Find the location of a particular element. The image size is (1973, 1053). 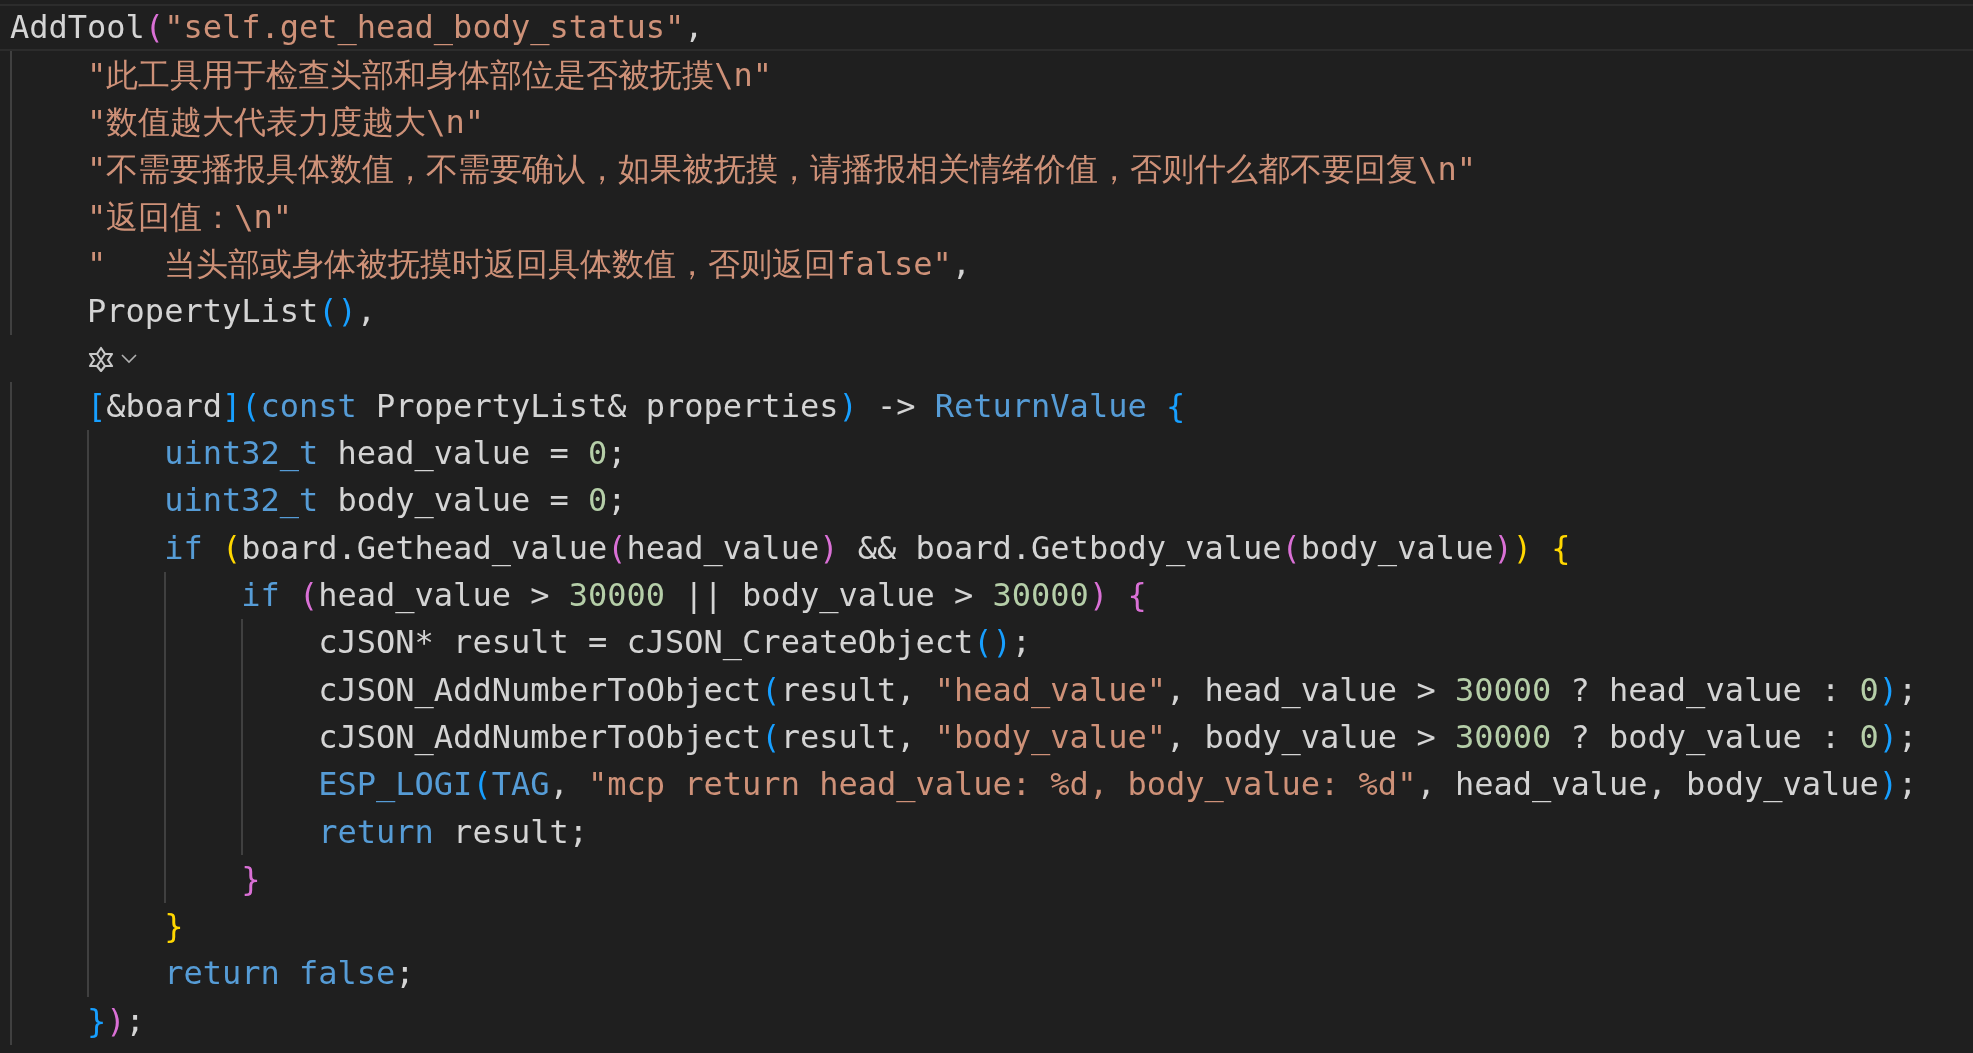

code-line: if (board.Gethead_value(head_value) && board.Getbody_value(body_value)) { is located at coordinates (867, 548).